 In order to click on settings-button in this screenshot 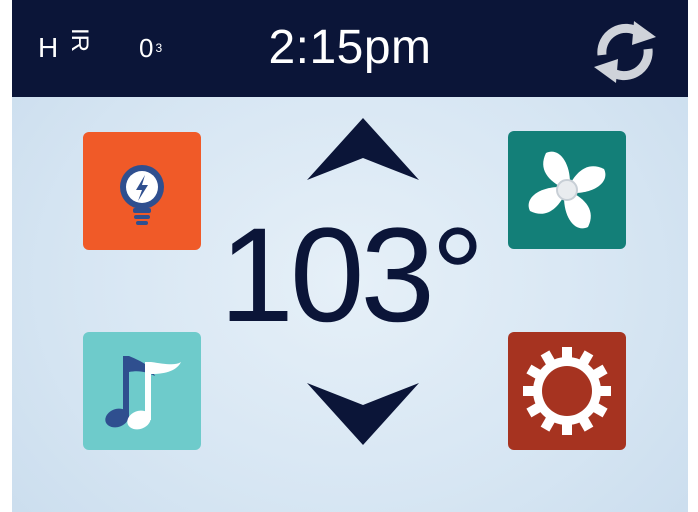, I will do `click(567, 391)`.